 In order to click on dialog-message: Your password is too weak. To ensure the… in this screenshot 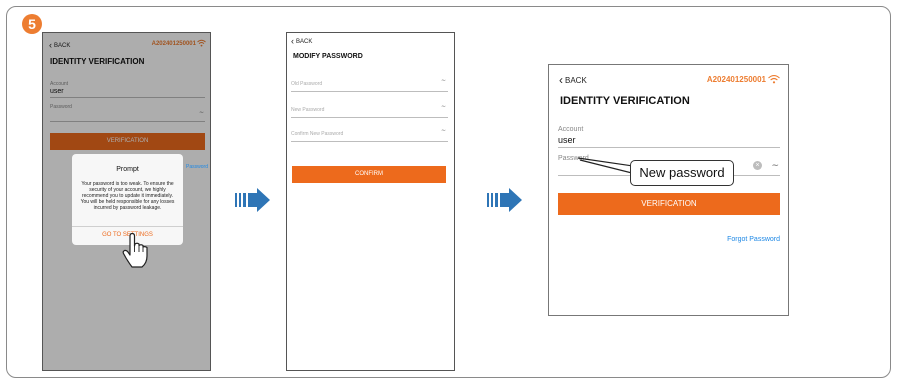, I will do `click(127, 196)`.